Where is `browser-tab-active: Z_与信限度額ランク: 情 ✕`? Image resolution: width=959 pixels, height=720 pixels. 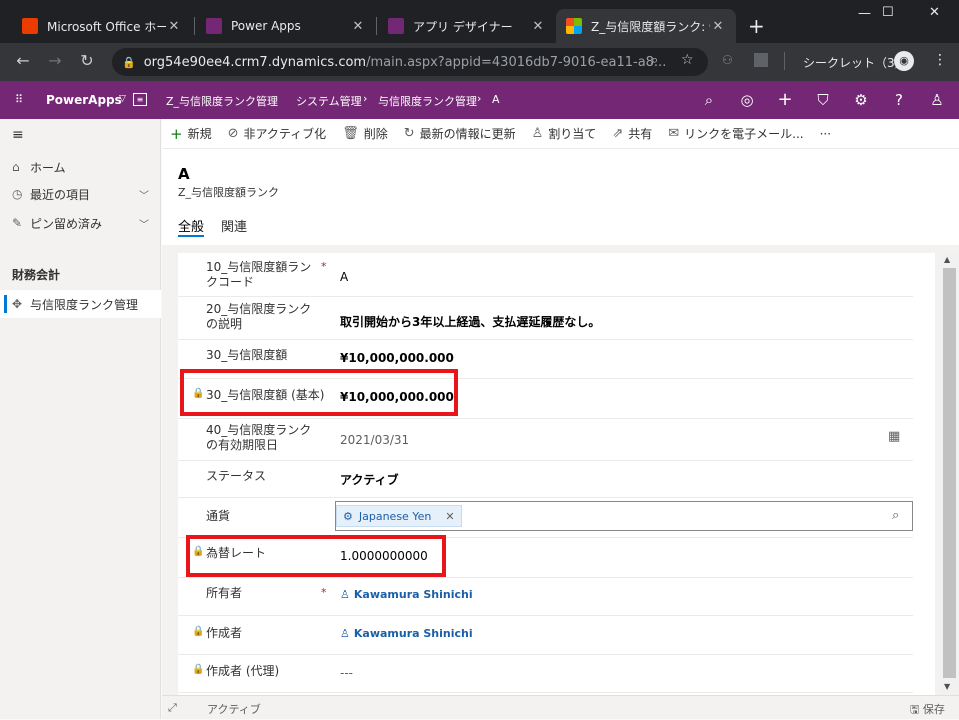 browser-tab-active: Z_与信限度額ランク: 情 ✕ is located at coordinates (646, 26).